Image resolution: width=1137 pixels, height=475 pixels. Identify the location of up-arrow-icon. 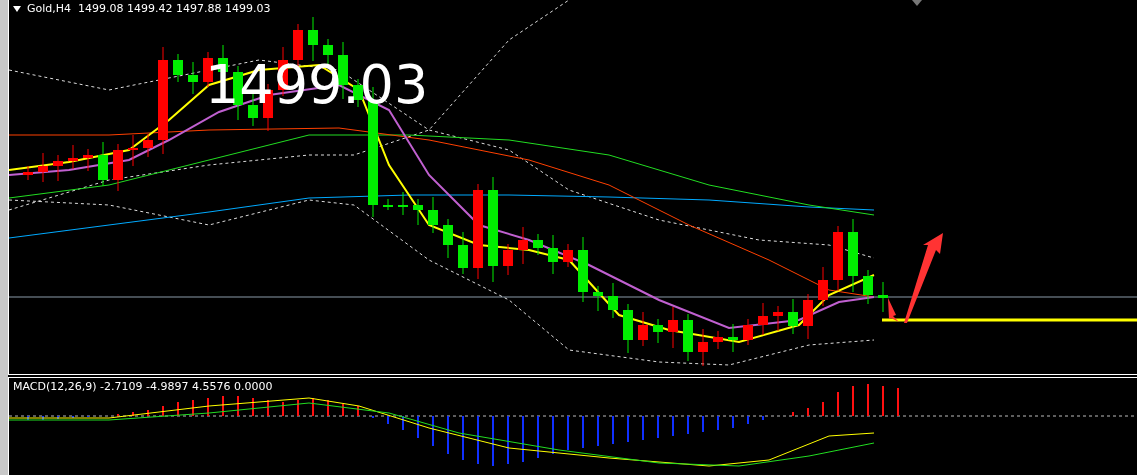
(923, 278).